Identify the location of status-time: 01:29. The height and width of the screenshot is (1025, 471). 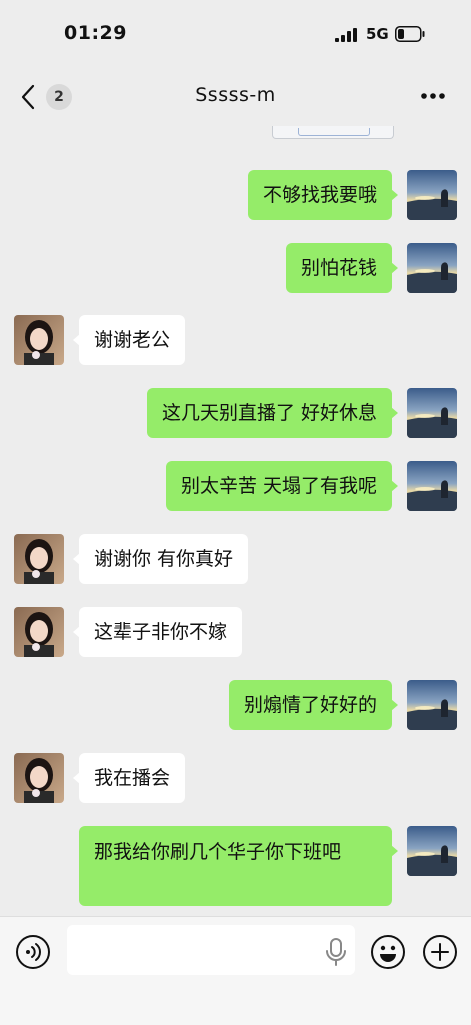
(95, 33).